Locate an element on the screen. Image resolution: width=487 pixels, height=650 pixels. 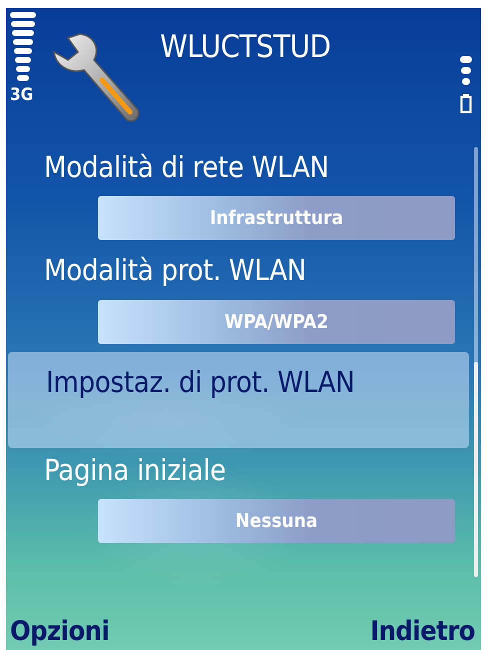
options-softkey: Opzioni is located at coordinates (60, 631).